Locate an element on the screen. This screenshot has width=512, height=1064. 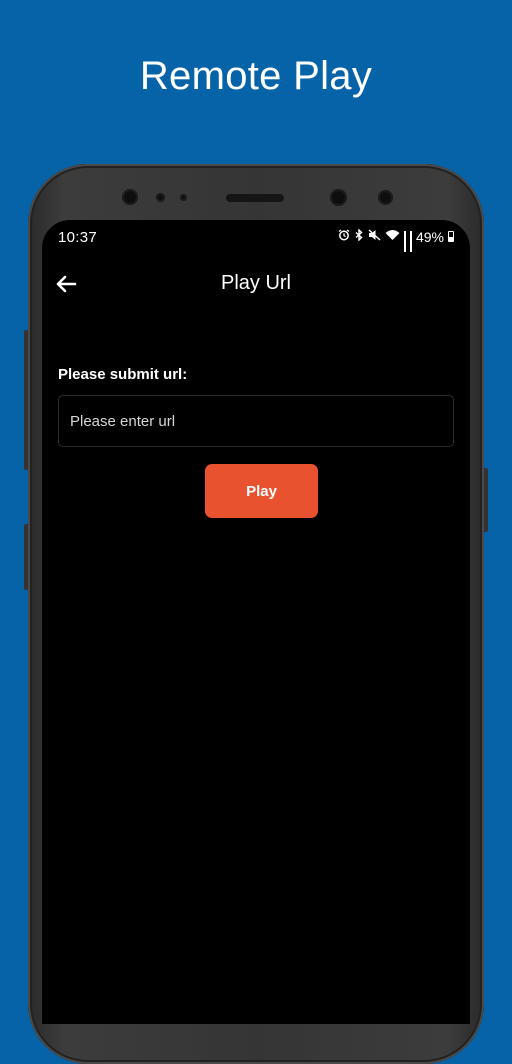
earpiece-speaker is located at coordinates (255, 198).